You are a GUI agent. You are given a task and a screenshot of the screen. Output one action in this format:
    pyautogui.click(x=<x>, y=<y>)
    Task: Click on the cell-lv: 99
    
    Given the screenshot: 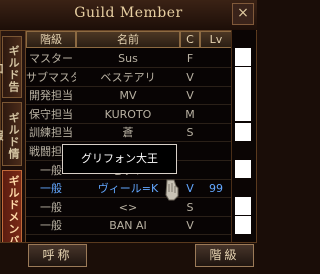 What is the action you would take?
    pyautogui.click(x=216, y=189)
    